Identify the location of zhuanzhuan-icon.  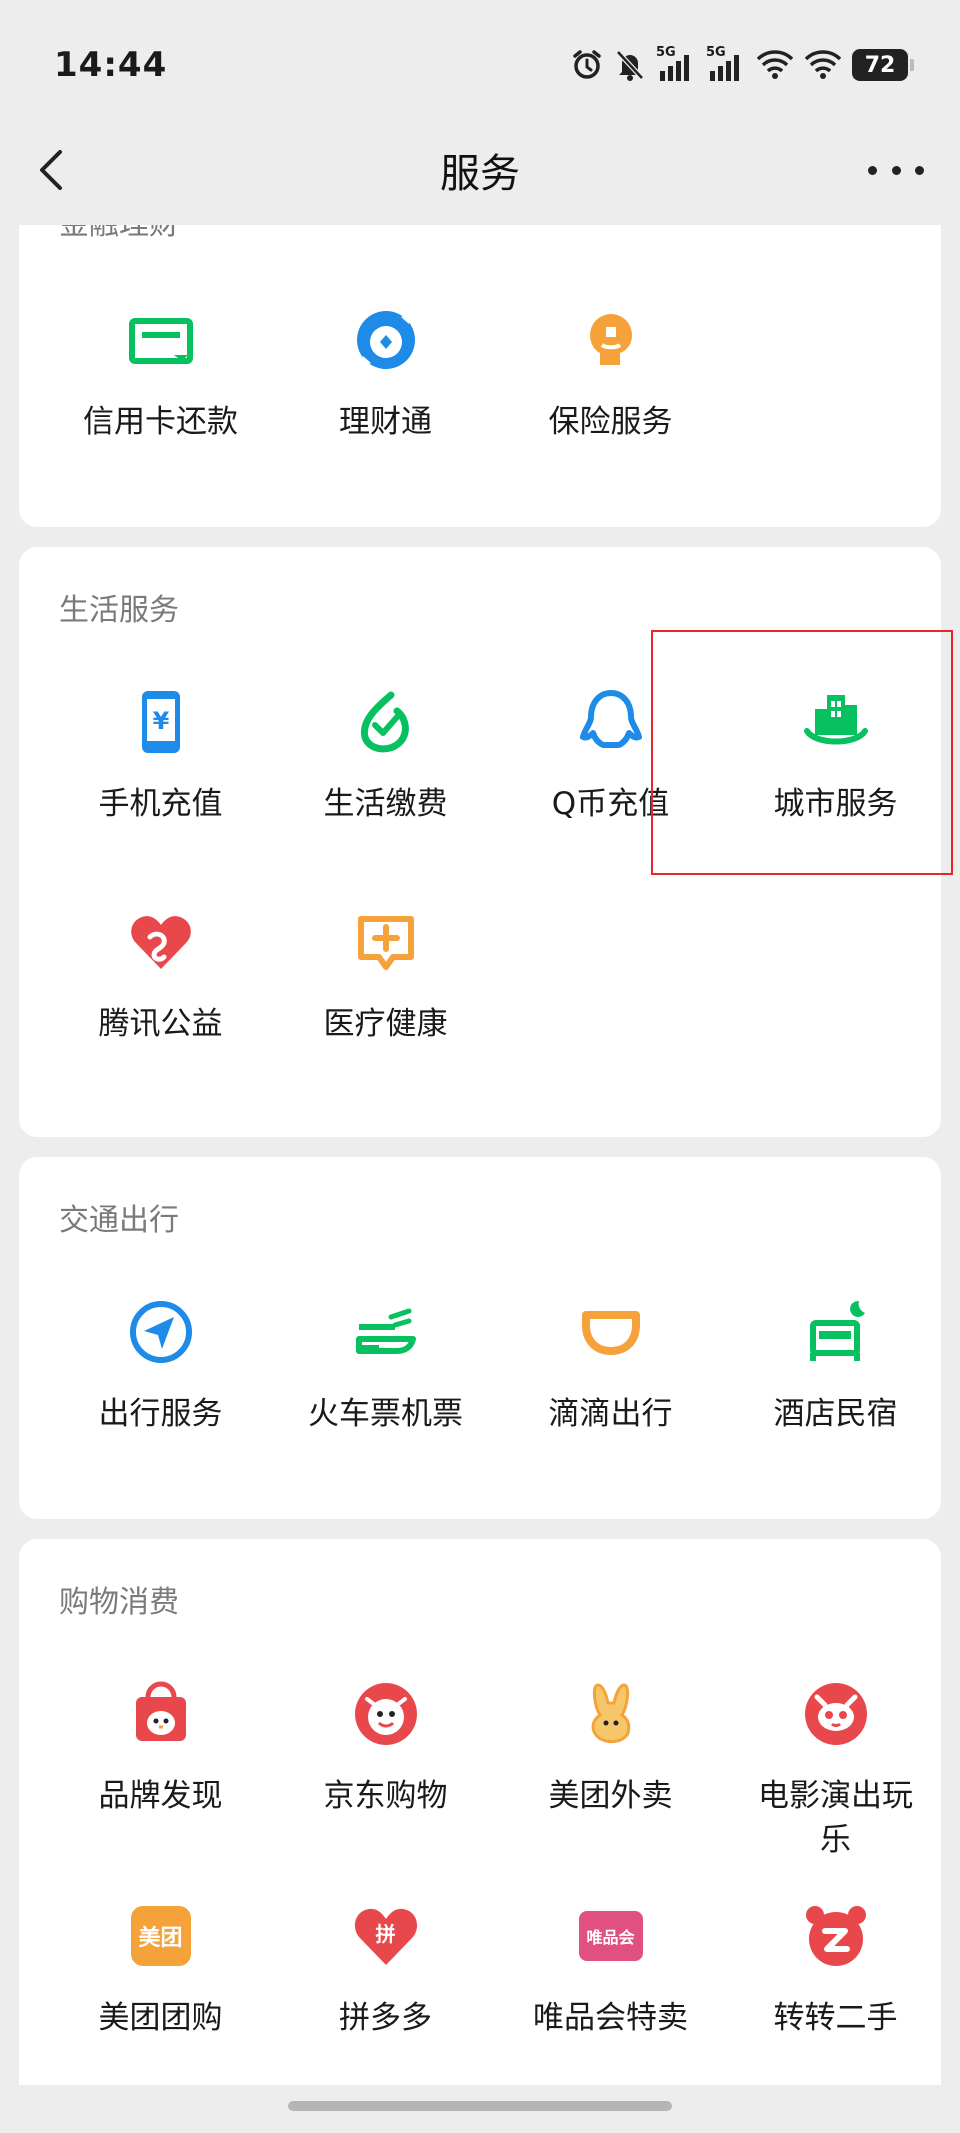
(836, 1936).